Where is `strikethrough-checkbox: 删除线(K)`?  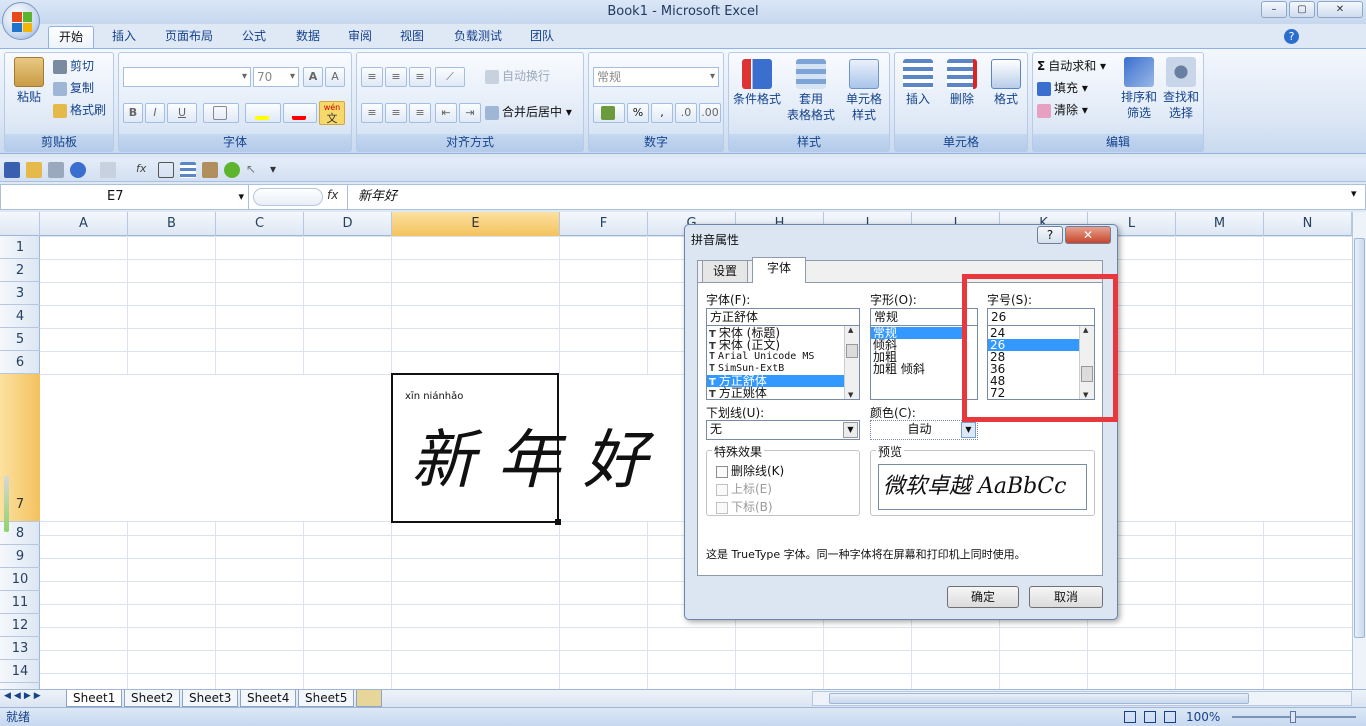
strikethrough-checkbox: 删除线(K) is located at coordinates (750, 470).